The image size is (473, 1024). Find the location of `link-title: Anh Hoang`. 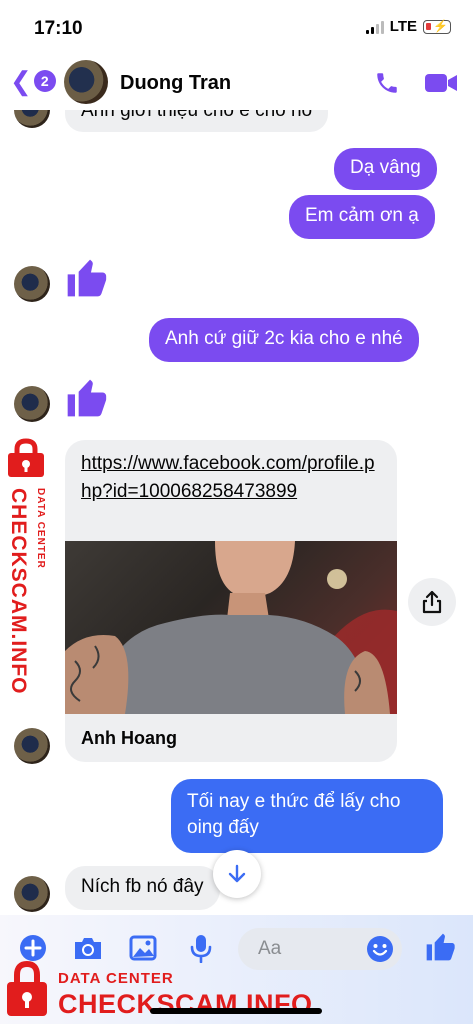

link-title: Anh Hoang is located at coordinates (129, 738).